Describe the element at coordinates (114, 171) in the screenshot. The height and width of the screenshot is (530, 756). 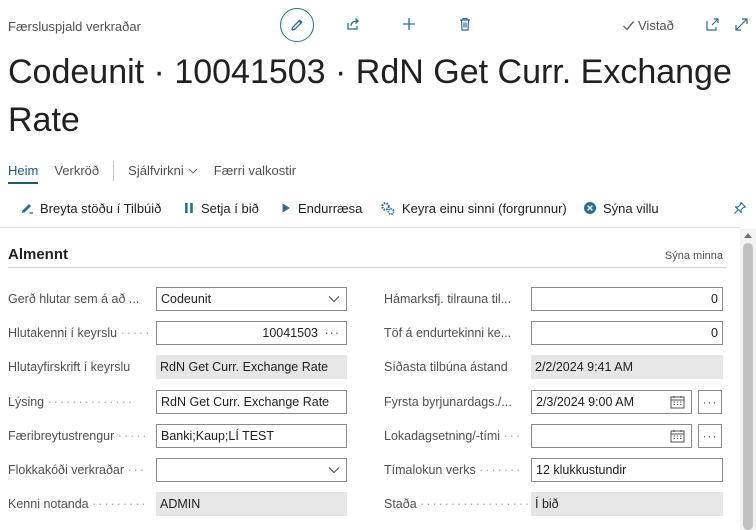
I see `tab-divider` at that location.